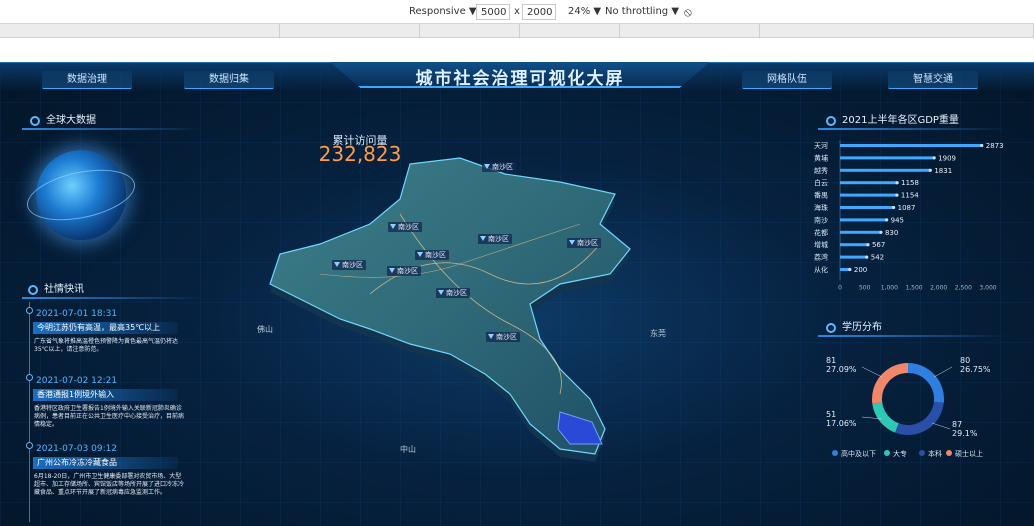 Image resolution: width=1034 pixels, height=526 pixels. I want to click on gdp-category-label: 海珠, so click(821, 207).